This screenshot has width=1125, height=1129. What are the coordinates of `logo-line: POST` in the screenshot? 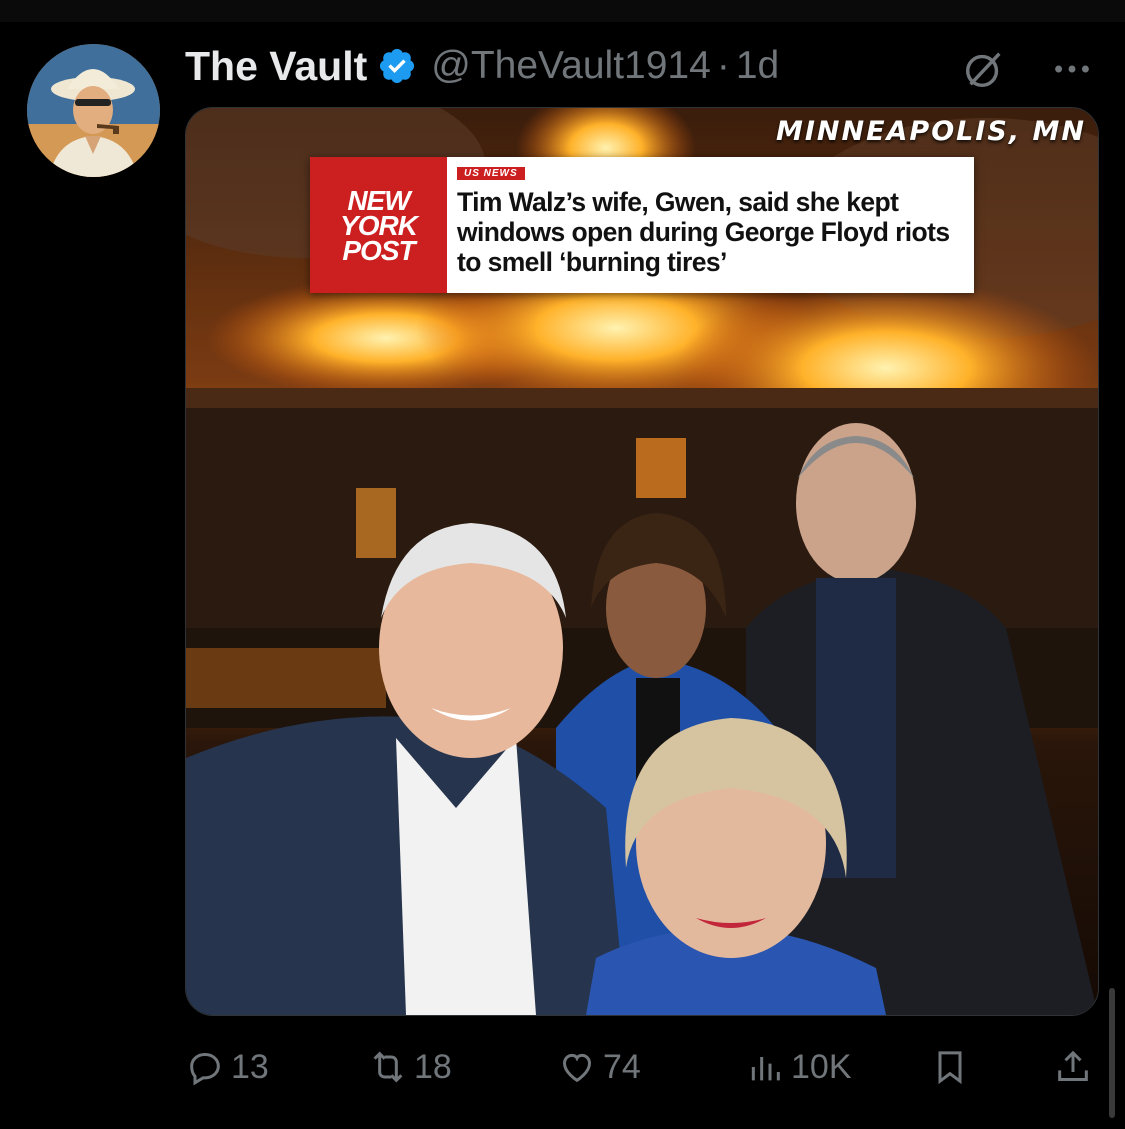 It's located at (378, 250).